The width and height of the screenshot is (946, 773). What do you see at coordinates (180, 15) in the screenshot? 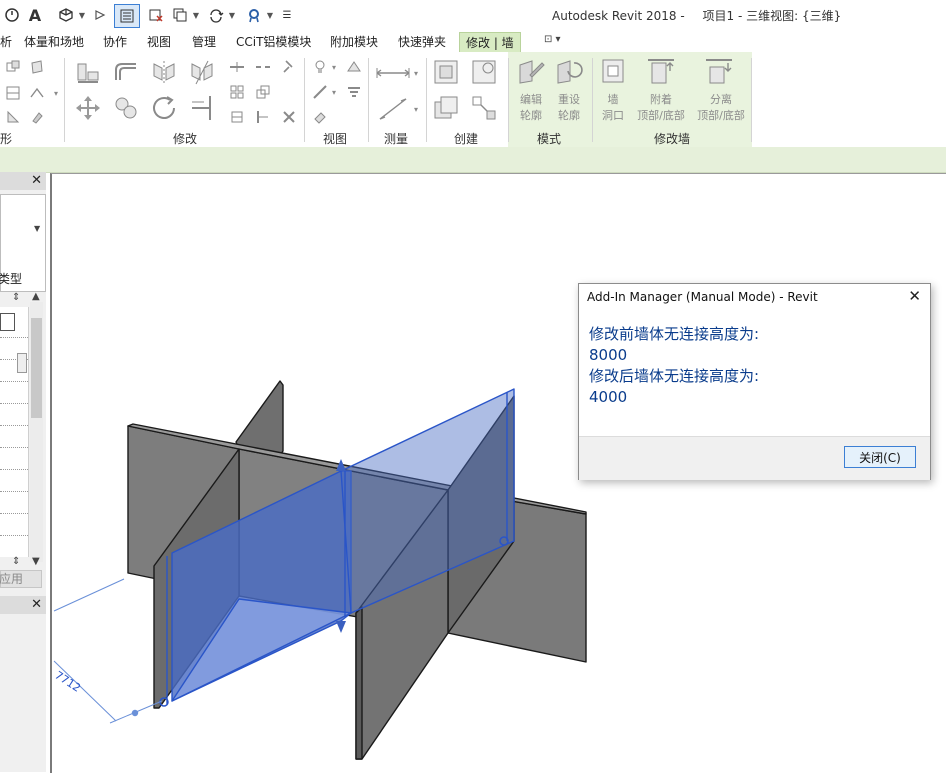
I see `switch-windows-icon` at bounding box center [180, 15].